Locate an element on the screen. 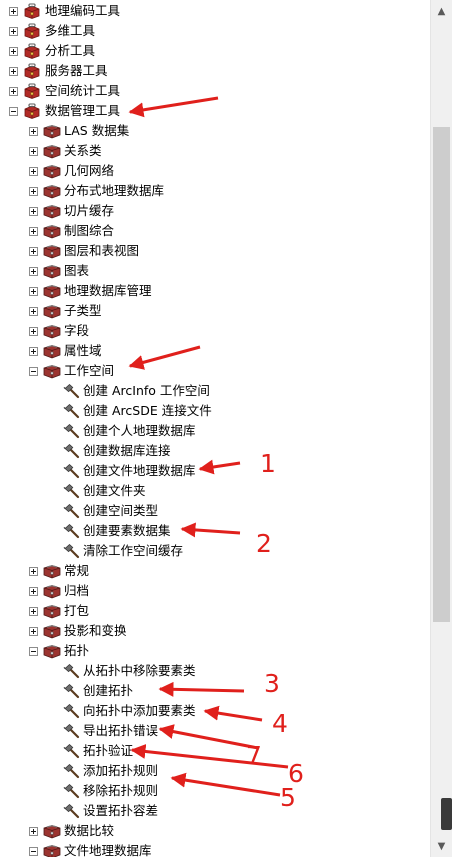 The height and width of the screenshot is (857, 452). tree-item: LAS 数据集 is located at coordinates (215, 131).